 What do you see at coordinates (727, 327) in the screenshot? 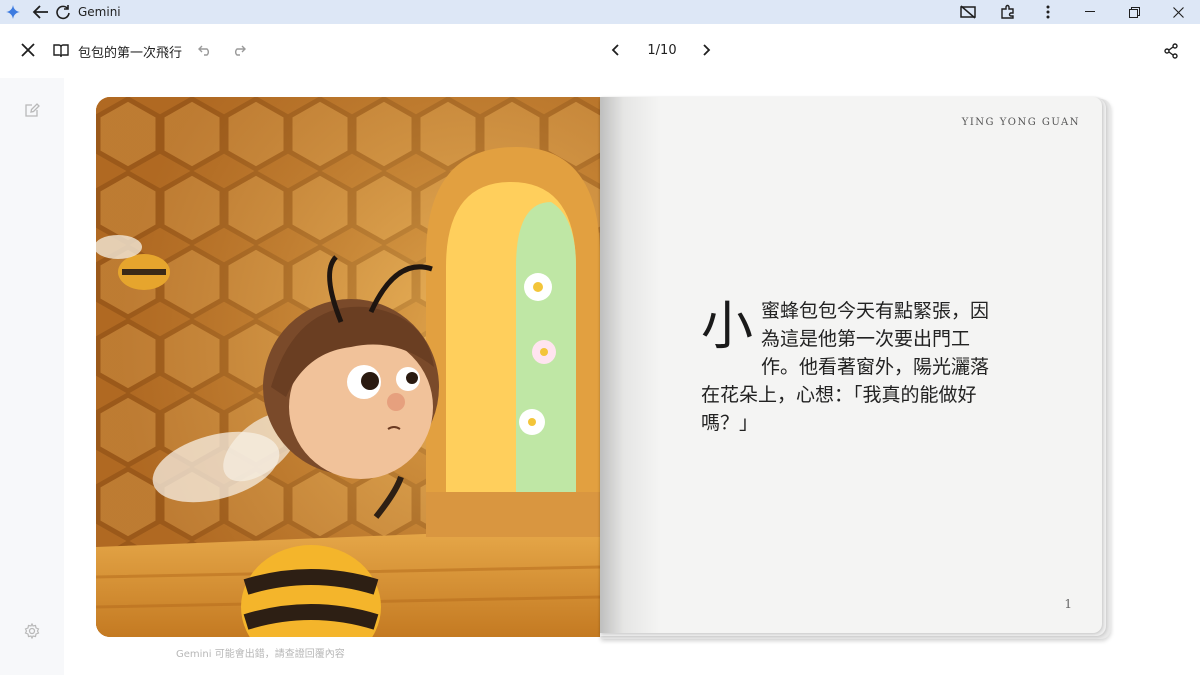
I see `drop-cap: 小` at bounding box center [727, 327].